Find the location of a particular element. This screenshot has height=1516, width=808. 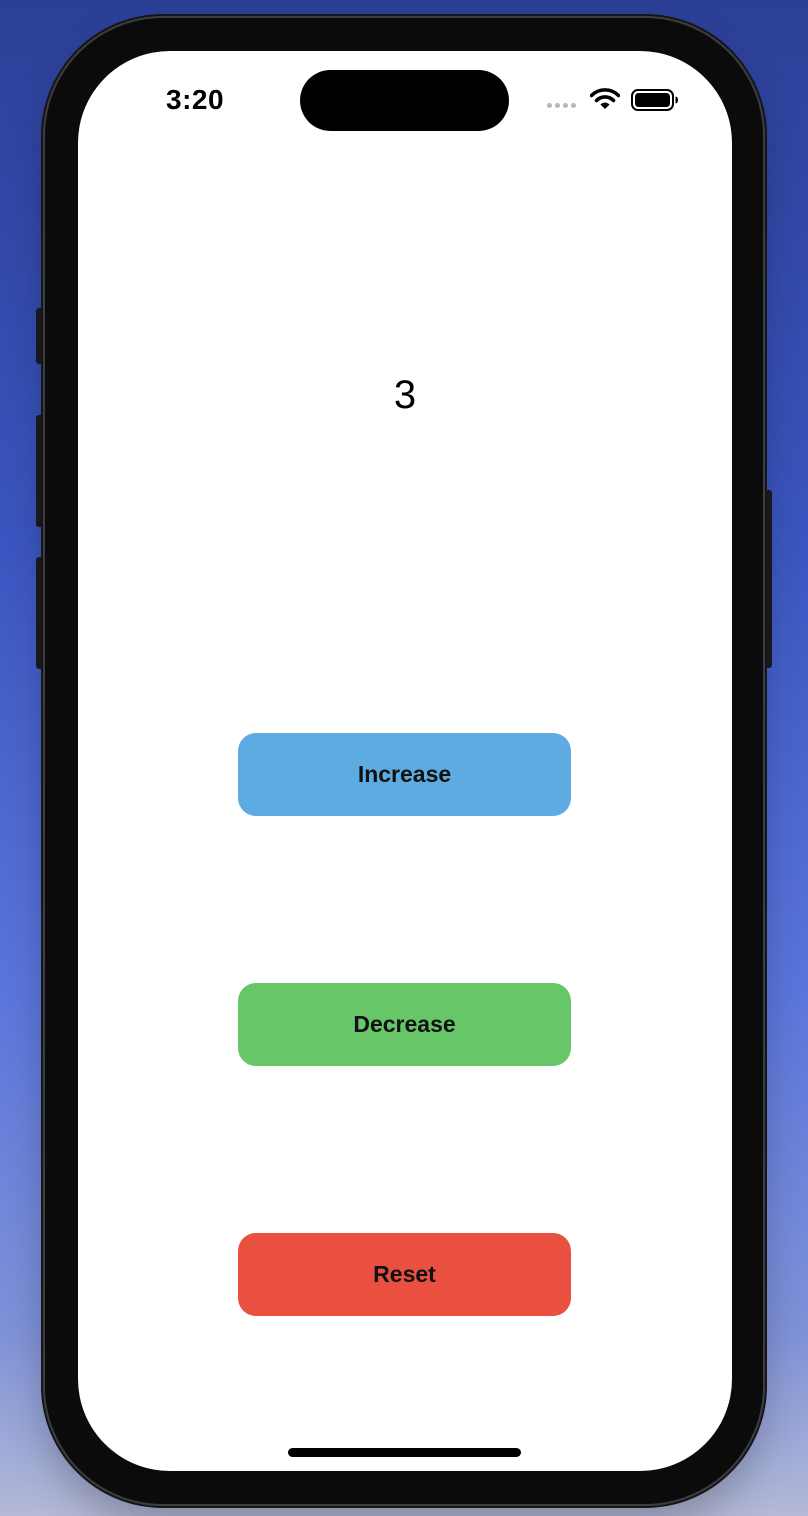

increase-button-label: Increase is located at coordinates (404, 774).